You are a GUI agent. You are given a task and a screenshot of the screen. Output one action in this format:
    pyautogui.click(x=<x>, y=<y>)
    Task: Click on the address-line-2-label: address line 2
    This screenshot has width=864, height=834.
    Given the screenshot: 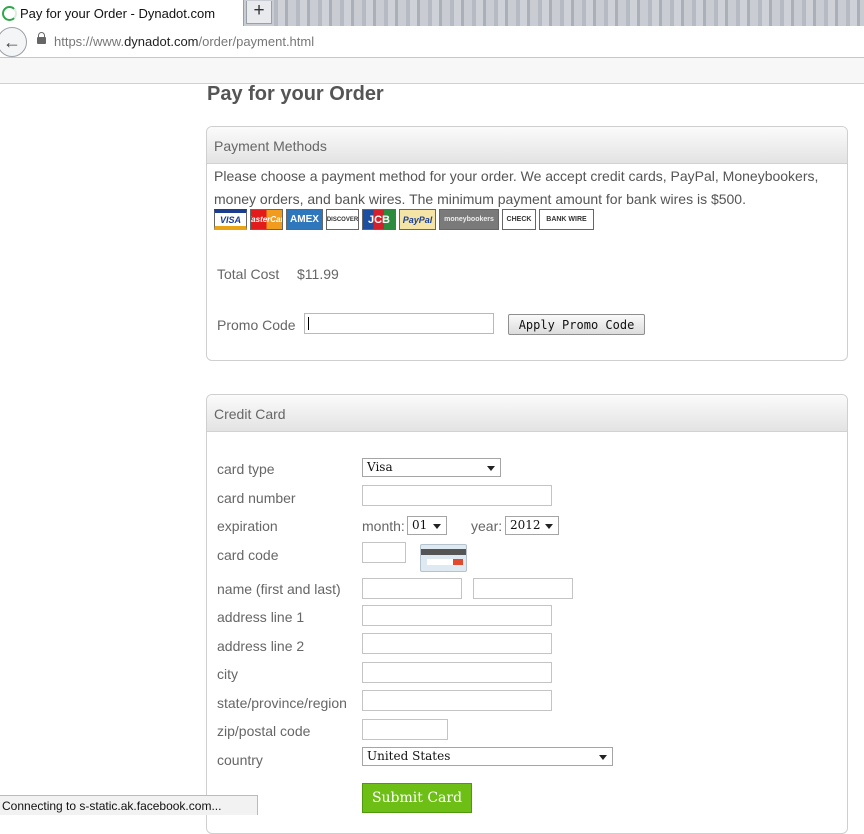 What is the action you would take?
    pyautogui.click(x=261, y=646)
    